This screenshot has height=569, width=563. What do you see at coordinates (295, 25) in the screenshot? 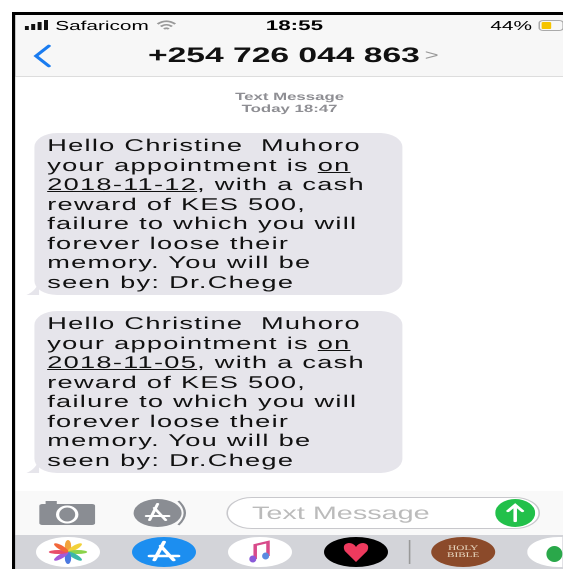
I see `clock-time: 18:55` at bounding box center [295, 25].